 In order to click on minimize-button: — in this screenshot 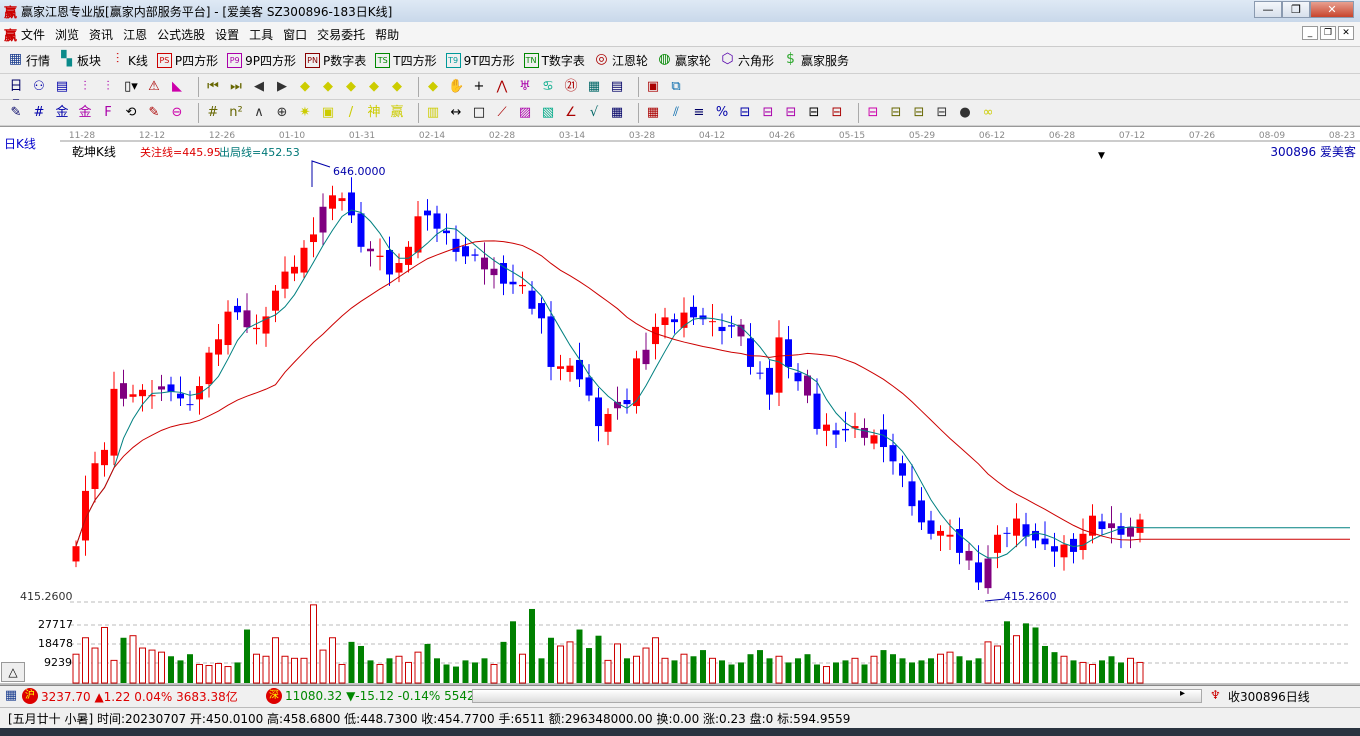, I will do `click(1268, 9)`.